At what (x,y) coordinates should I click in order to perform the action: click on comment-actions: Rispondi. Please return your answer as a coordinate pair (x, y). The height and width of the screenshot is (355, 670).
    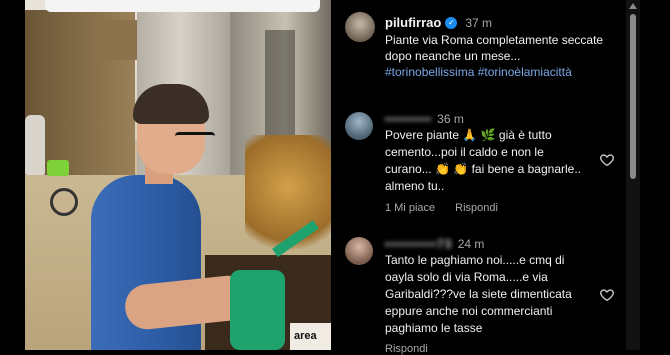
    Looking at the image, I should click on (406, 349).